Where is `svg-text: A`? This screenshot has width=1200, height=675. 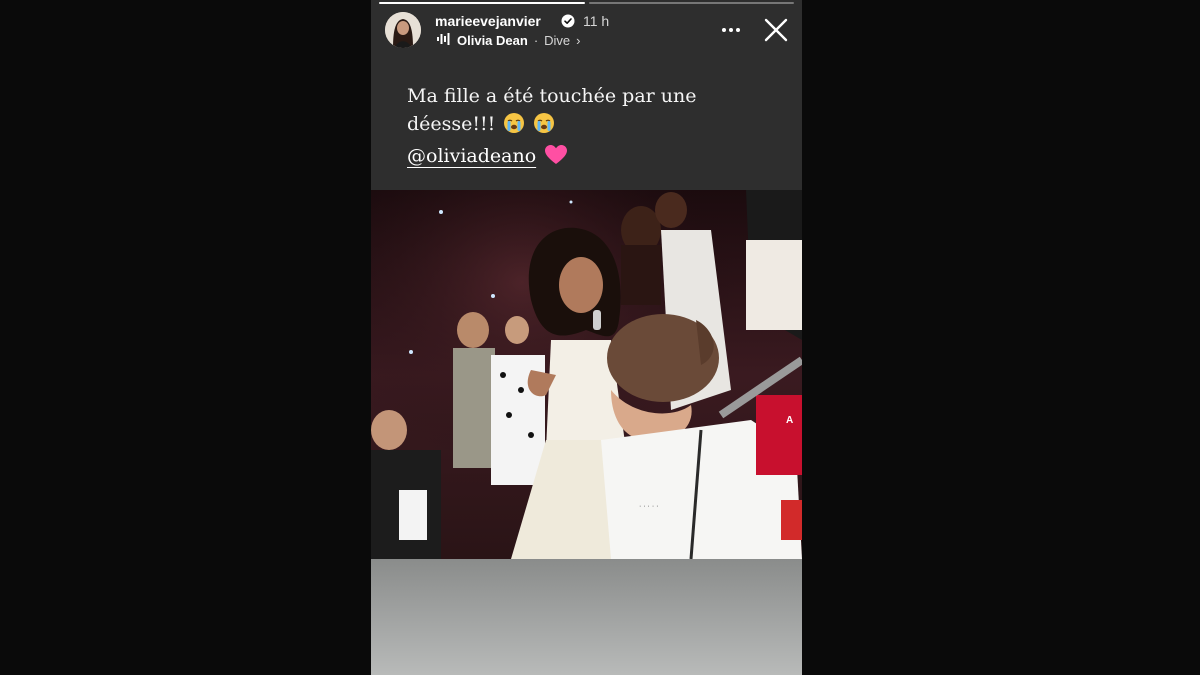 svg-text: A is located at coordinates (789, 420).